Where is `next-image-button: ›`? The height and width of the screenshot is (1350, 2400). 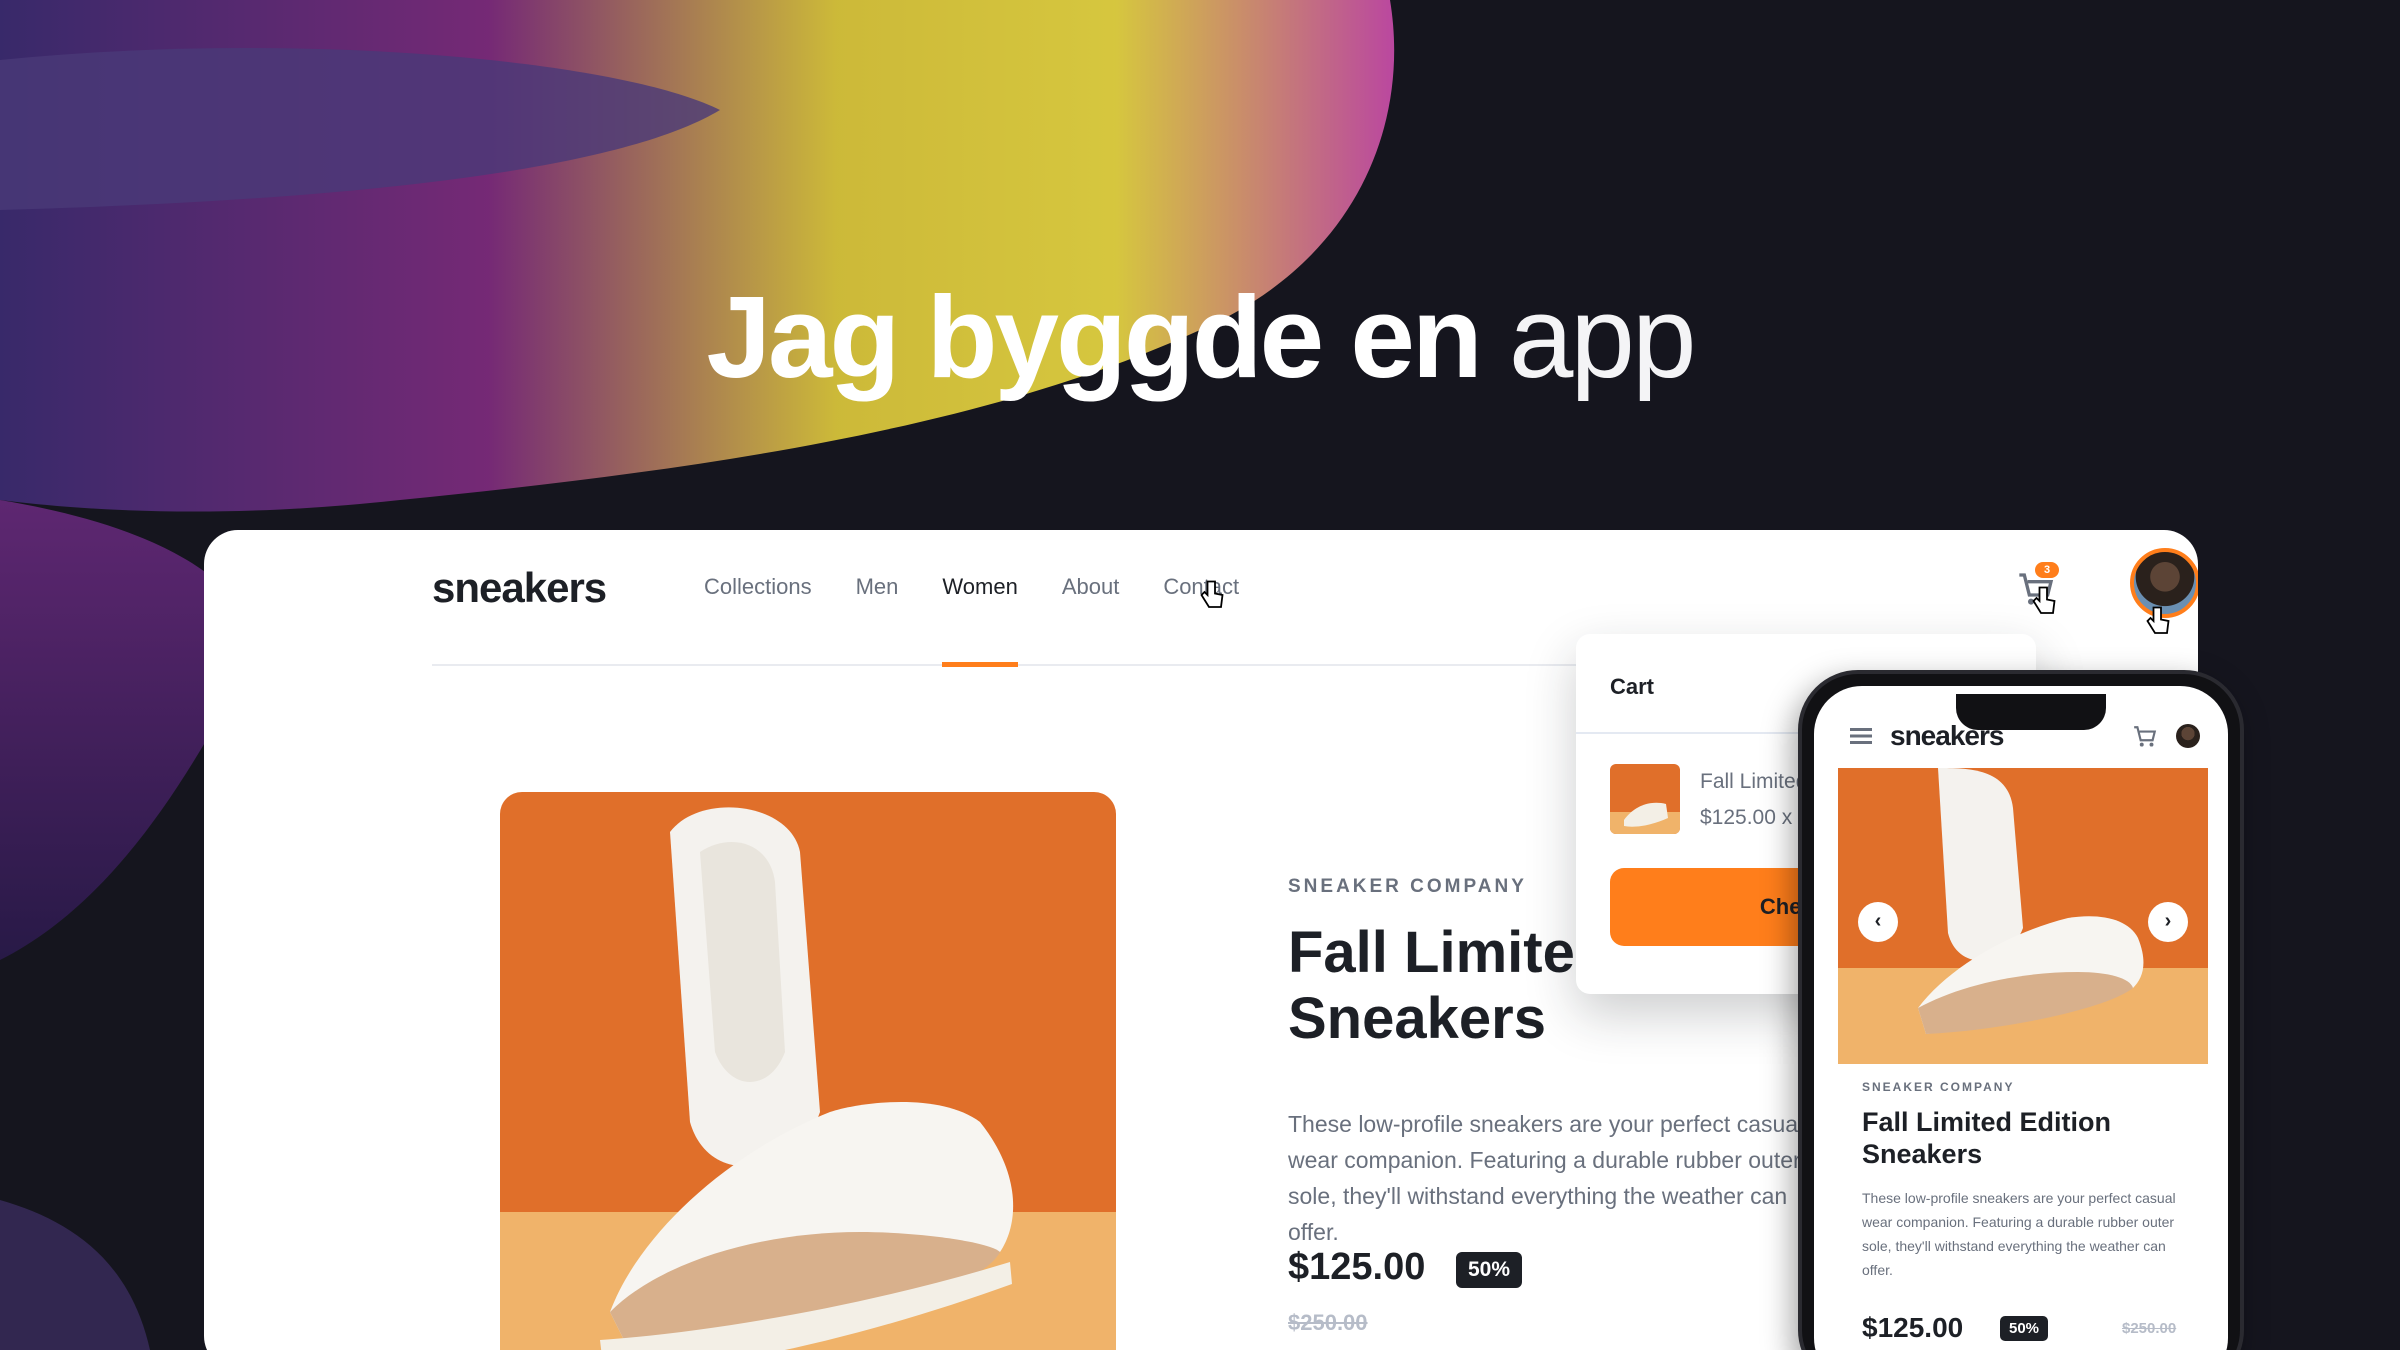
next-image-button: › is located at coordinates (2168, 922).